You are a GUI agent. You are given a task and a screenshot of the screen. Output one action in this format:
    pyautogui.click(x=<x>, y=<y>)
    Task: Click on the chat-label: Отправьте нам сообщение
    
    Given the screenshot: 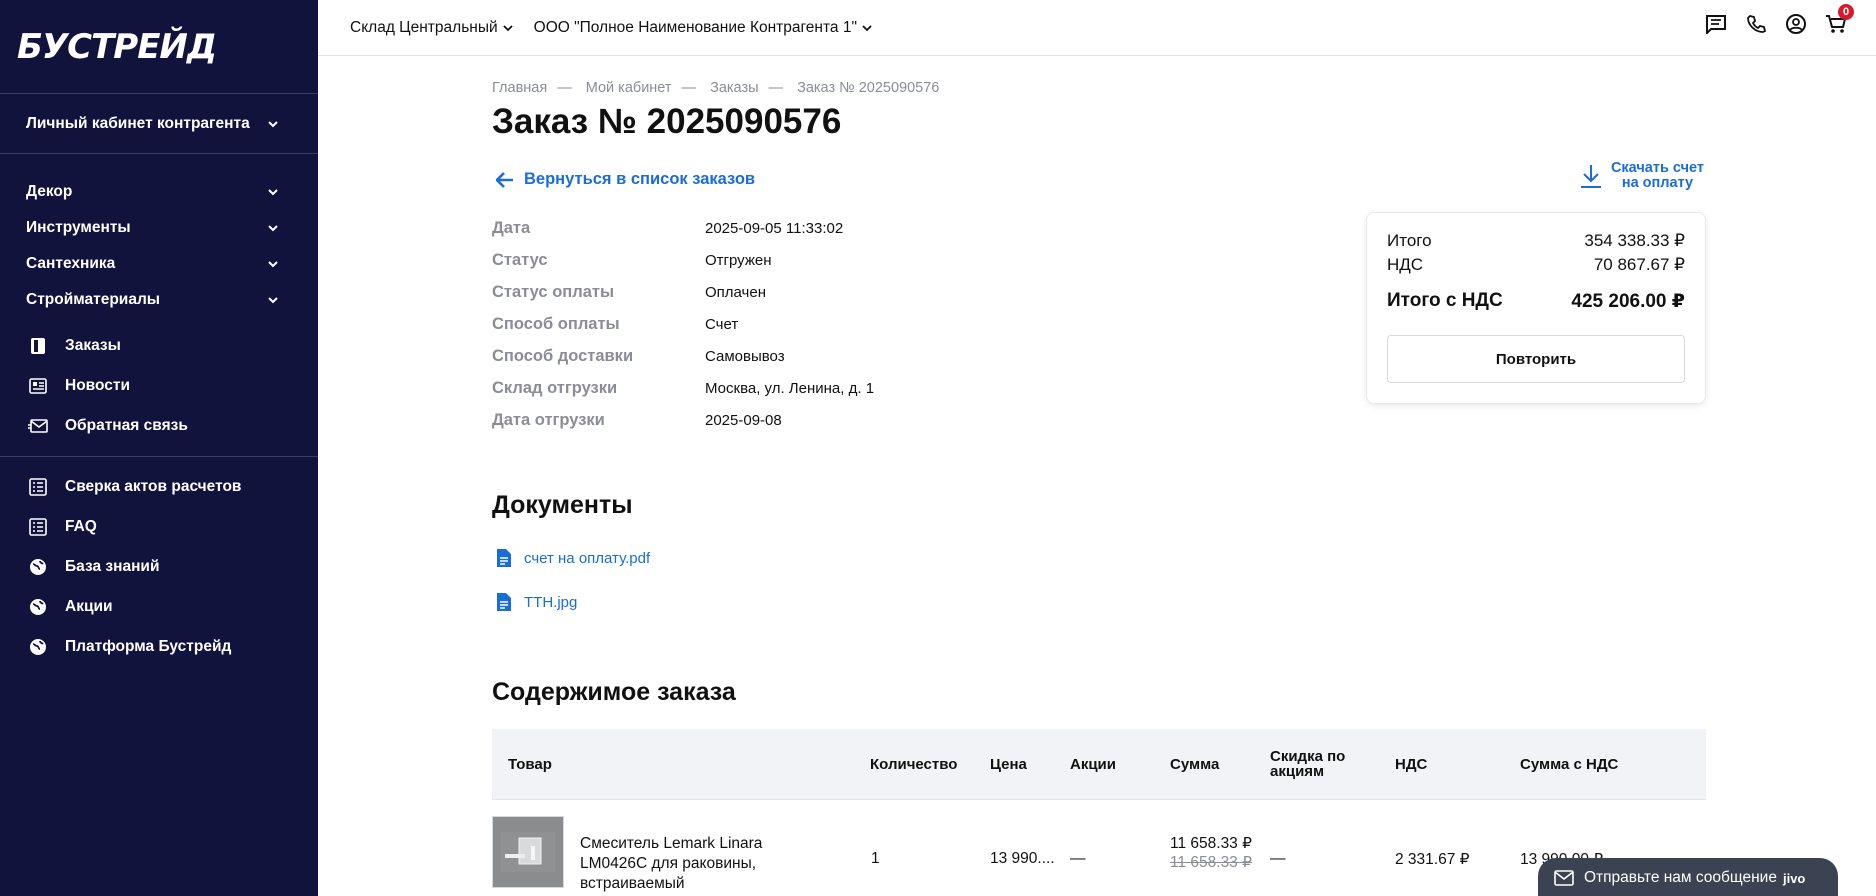 What is the action you would take?
    pyautogui.click(x=1680, y=877)
    